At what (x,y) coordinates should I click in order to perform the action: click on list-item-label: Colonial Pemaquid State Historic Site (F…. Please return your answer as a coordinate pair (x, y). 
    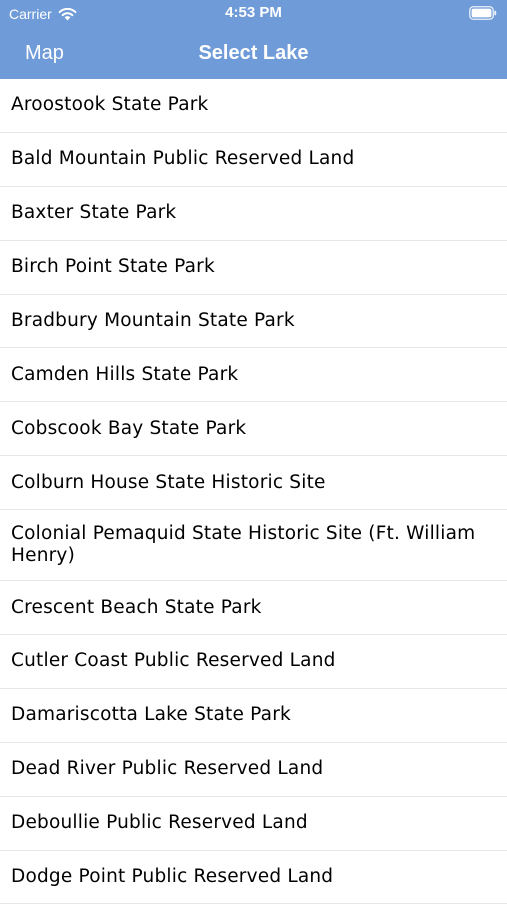
    Looking at the image, I should click on (243, 545).